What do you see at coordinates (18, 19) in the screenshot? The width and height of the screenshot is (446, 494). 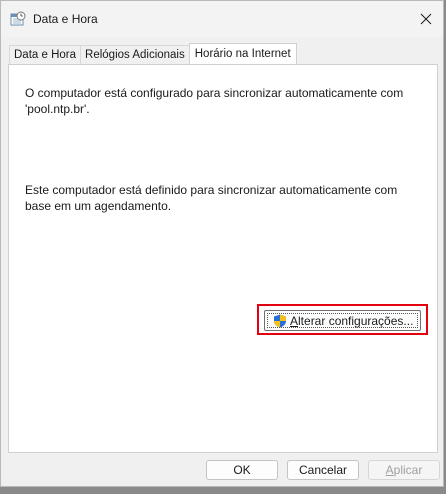 I see `clock-calendar-icon` at bounding box center [18, 19].